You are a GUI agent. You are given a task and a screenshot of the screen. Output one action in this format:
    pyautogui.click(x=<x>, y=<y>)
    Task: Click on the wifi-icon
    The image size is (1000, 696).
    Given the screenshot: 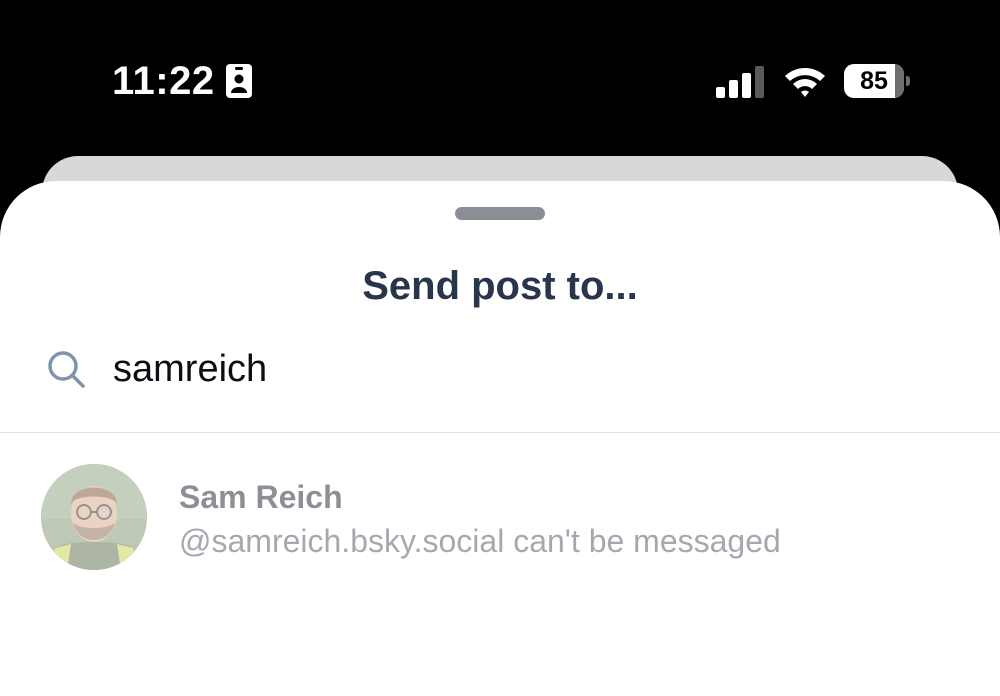 What is the action you would take?
    pyautogui.click(x=805, y=82)
    